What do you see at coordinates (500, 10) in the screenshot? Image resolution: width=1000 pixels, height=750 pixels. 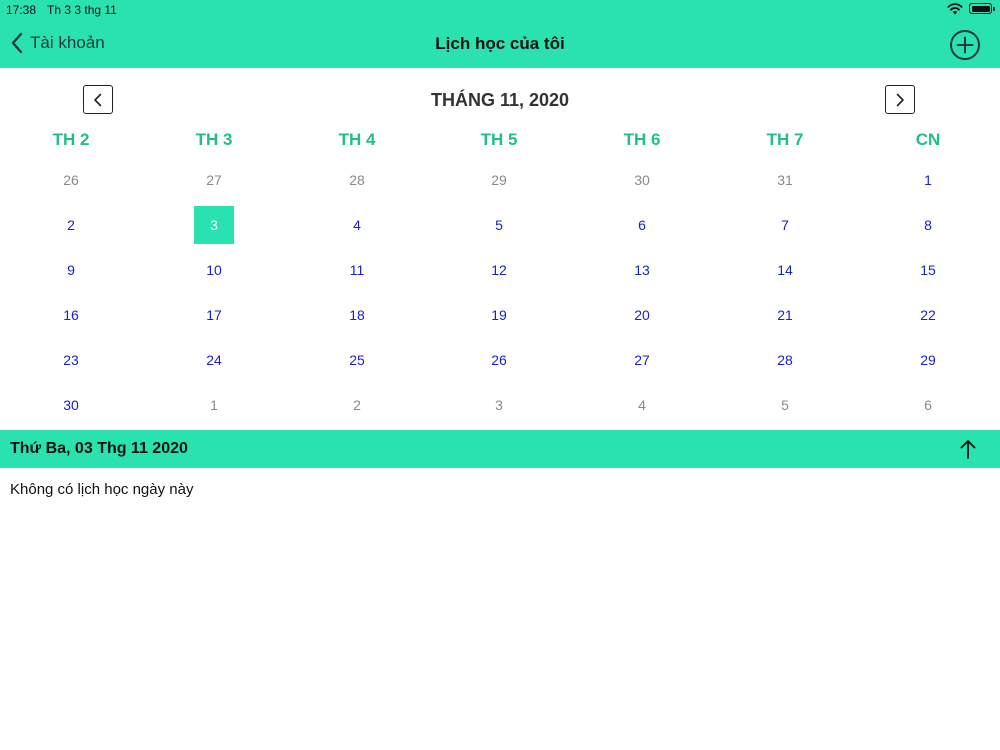 I see `status-bar: 17:38 Th 3 3 thg 11` at bounding box center [500, 10].